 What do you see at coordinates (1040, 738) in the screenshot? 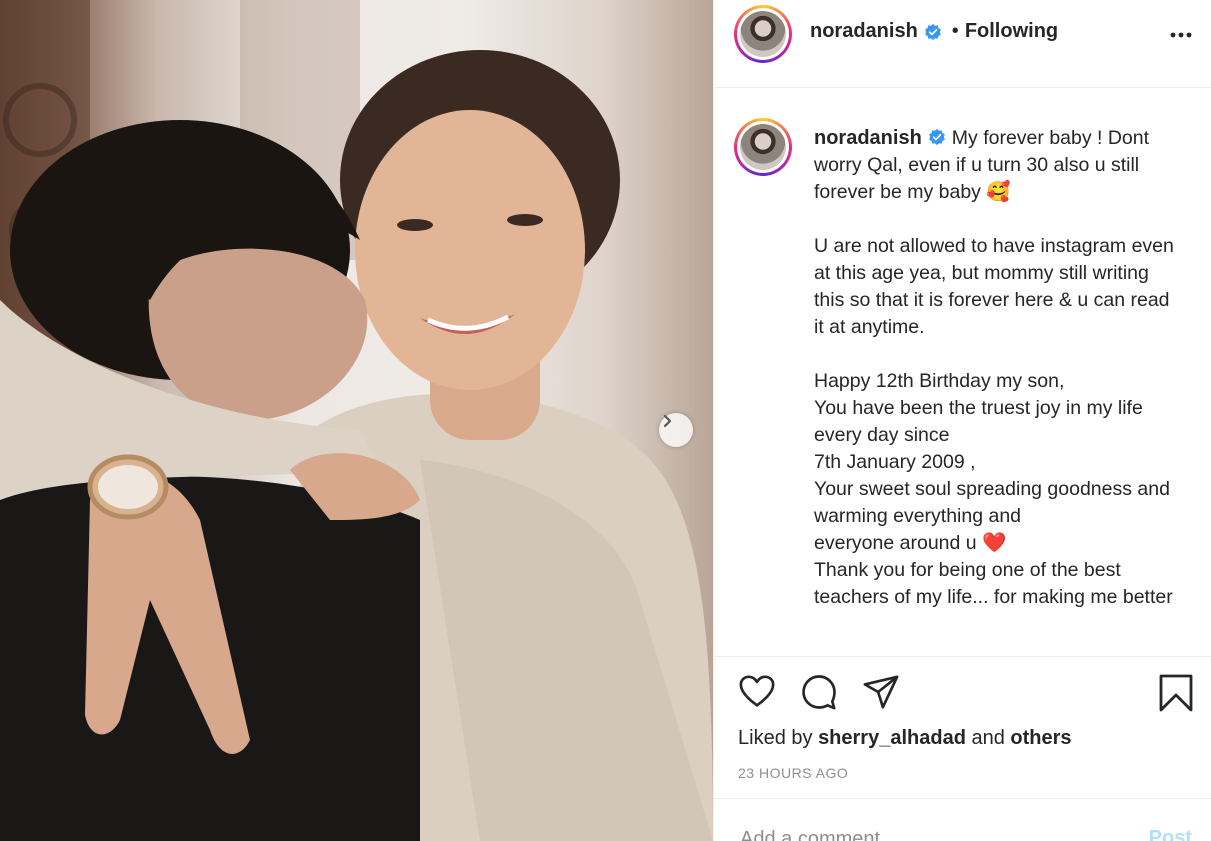
I see `likes-others-link: others` at bounding box center [1040, 738].